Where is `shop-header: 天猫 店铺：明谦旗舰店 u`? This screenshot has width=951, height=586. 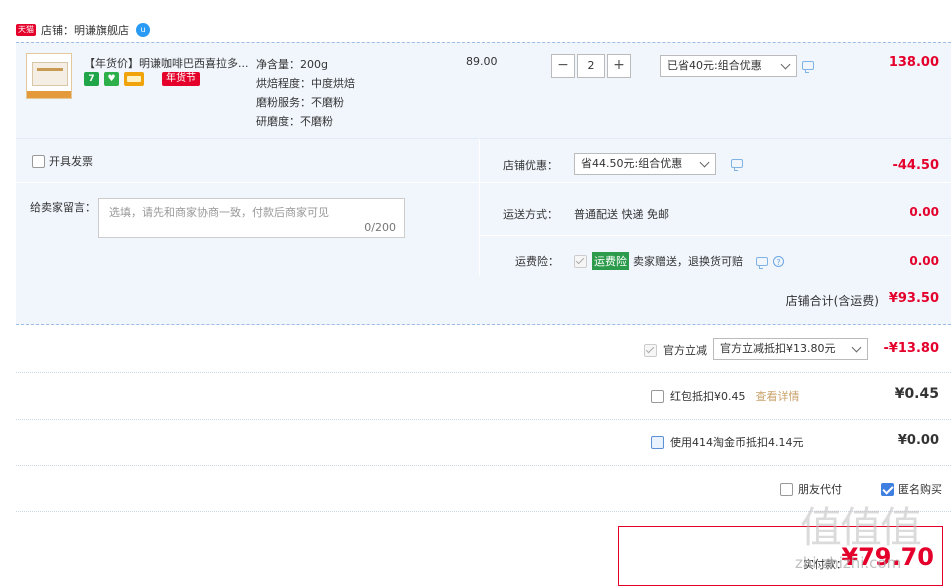 shop-header: 天猫 店铺：明谦旗舰店 u is located at coordinates (83, 30).